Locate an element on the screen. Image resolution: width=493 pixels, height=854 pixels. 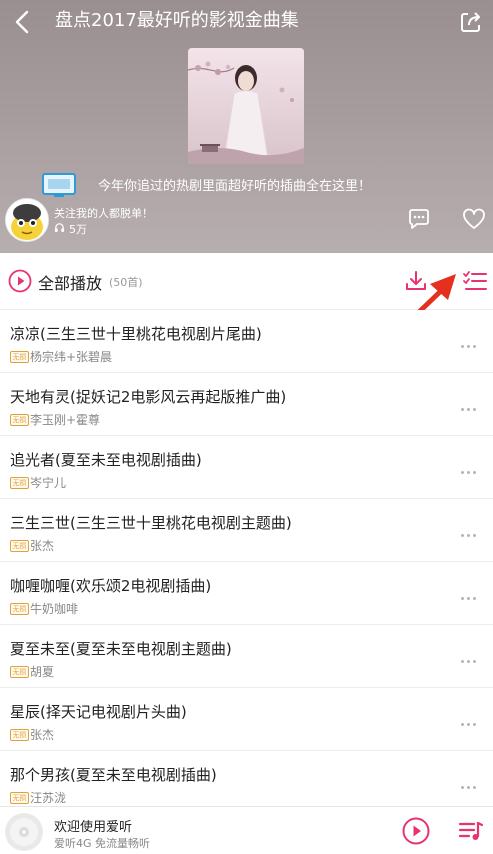
song-item: 三生三世(三生三世十里桃花电视剧主题曲) 无损 张杰 is located at coordinates (246, 530).